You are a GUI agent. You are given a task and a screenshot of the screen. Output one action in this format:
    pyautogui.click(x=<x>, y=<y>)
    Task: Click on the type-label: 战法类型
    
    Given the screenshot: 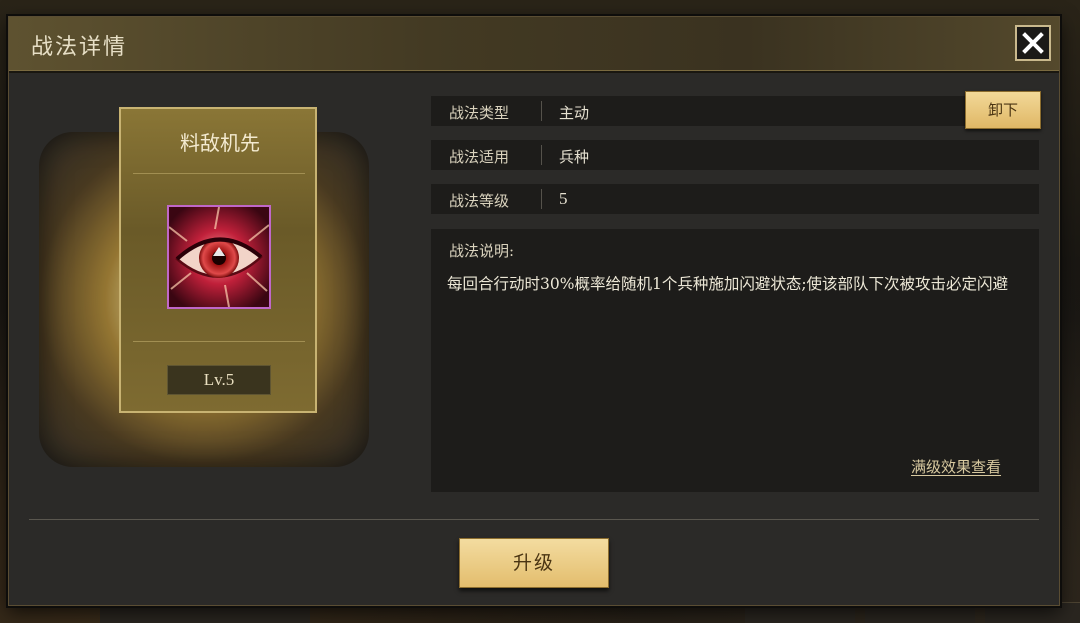 What is the action you would take?
    pyautogui.click(x=479, y=113)
    